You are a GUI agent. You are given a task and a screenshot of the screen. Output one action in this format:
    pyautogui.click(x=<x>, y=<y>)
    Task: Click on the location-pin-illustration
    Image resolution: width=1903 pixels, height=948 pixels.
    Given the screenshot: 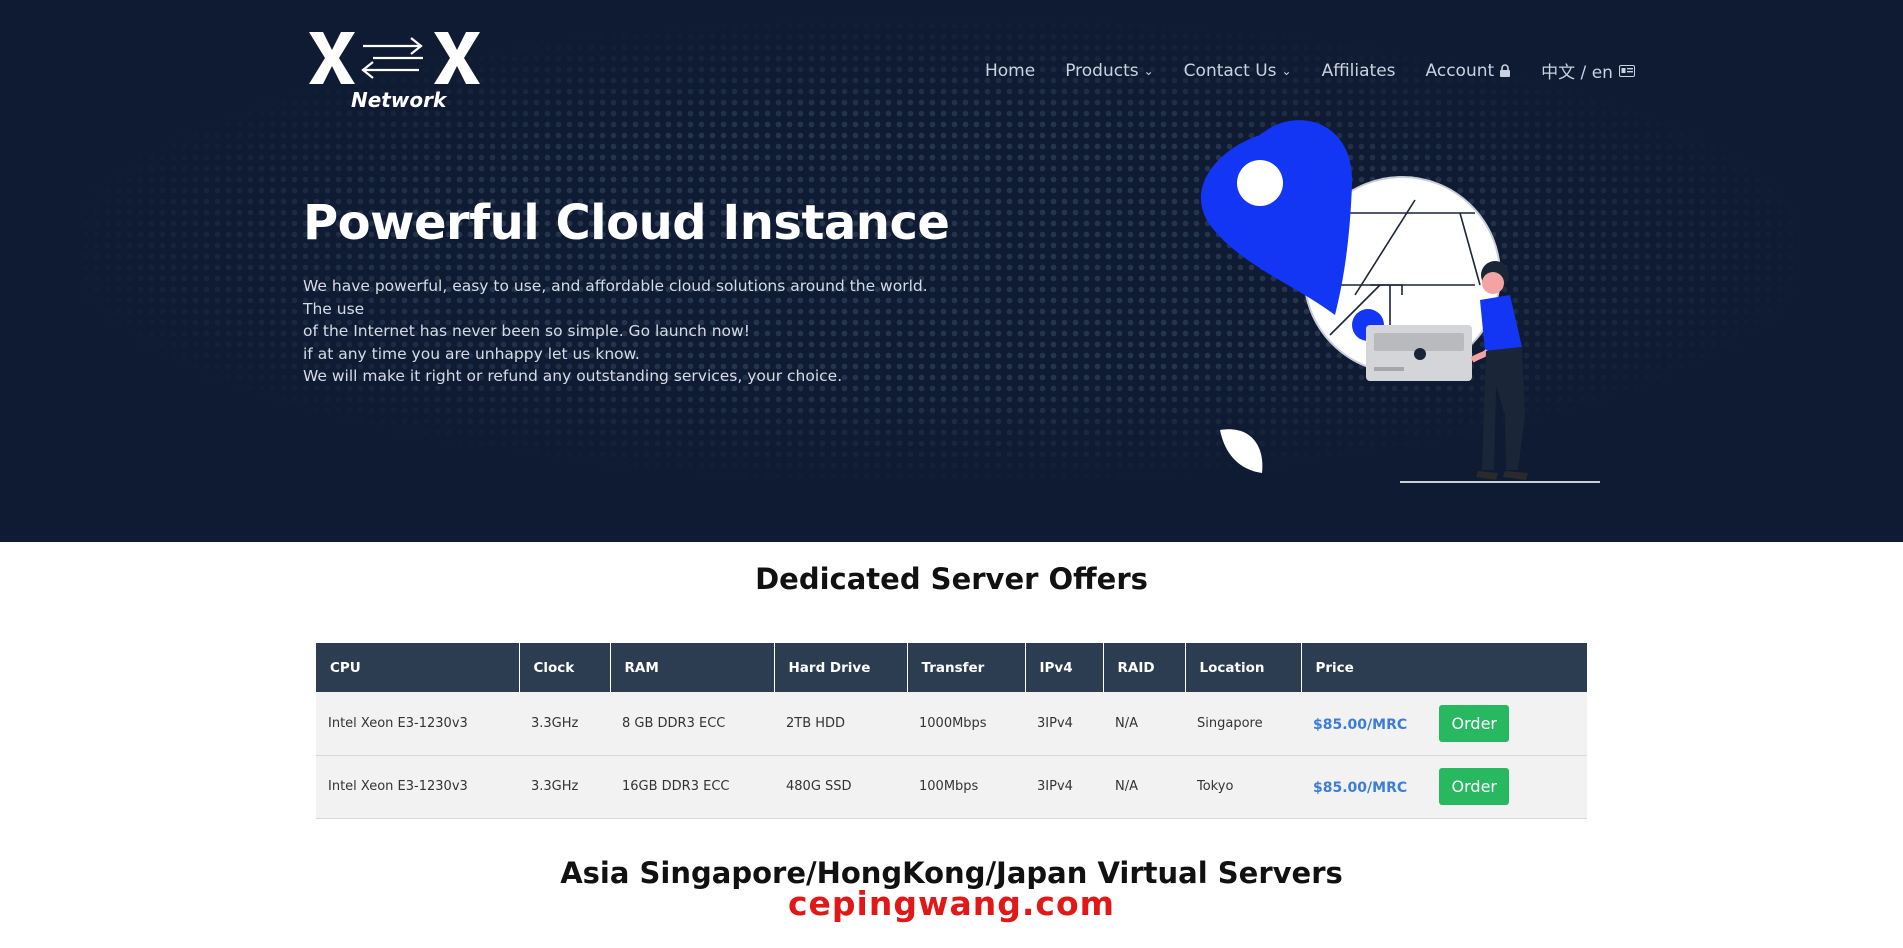 What is the action you would take?
    pyautogui.click(x=1400, y=301)
    